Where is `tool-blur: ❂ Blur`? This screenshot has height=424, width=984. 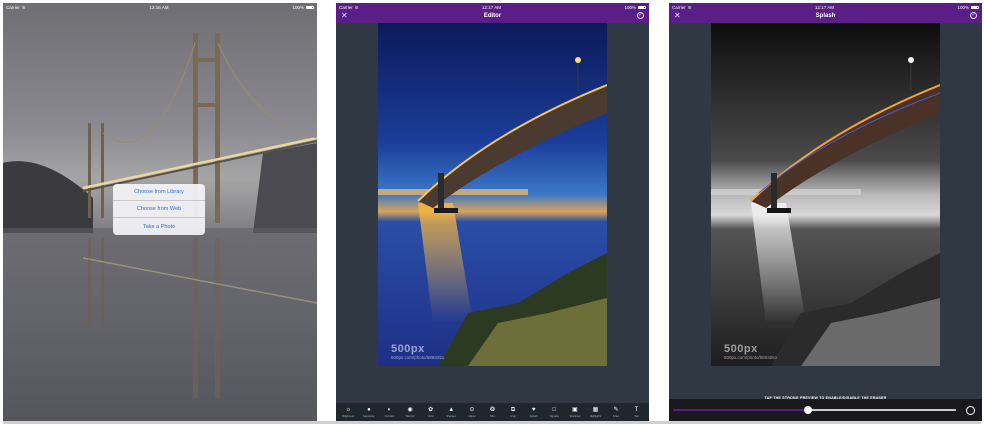 tool-blur: ❂ Blur is located at coordinates (492, 412).